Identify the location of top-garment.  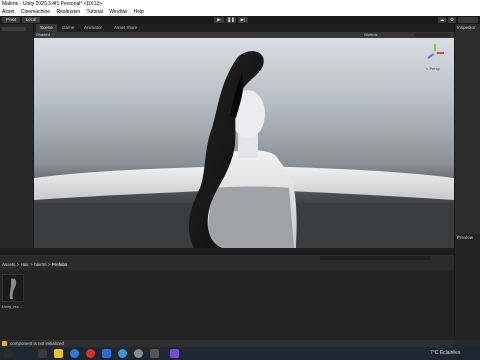
(250, 217).